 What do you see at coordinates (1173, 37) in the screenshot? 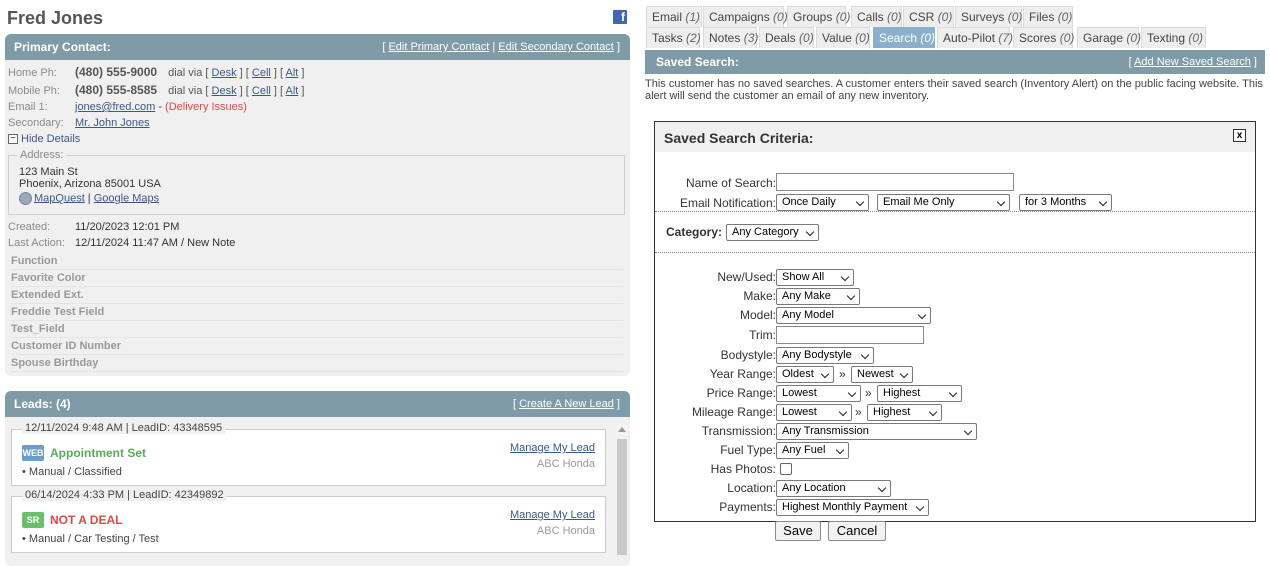
I see `tab-texting: Texting (0)` at bounding box center [1173, 37].